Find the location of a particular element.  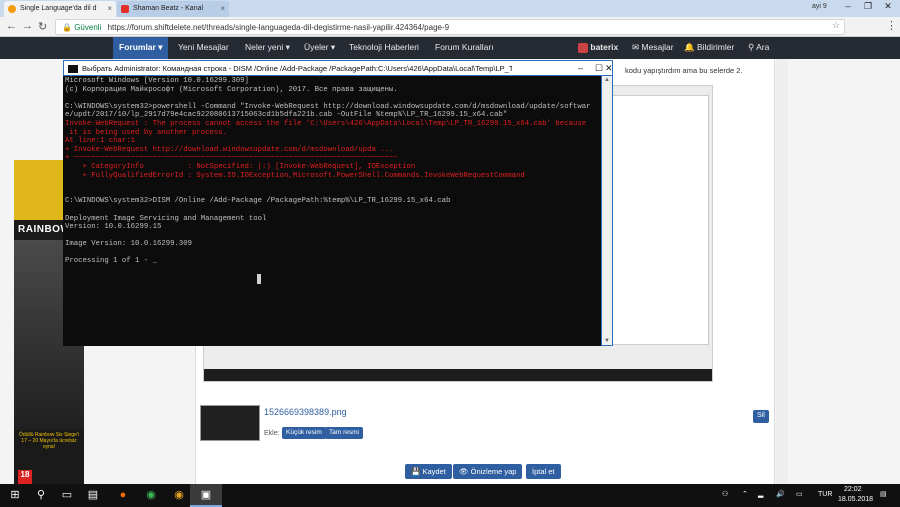

cancel-button: İptal et is located at coordinates (543, 471).